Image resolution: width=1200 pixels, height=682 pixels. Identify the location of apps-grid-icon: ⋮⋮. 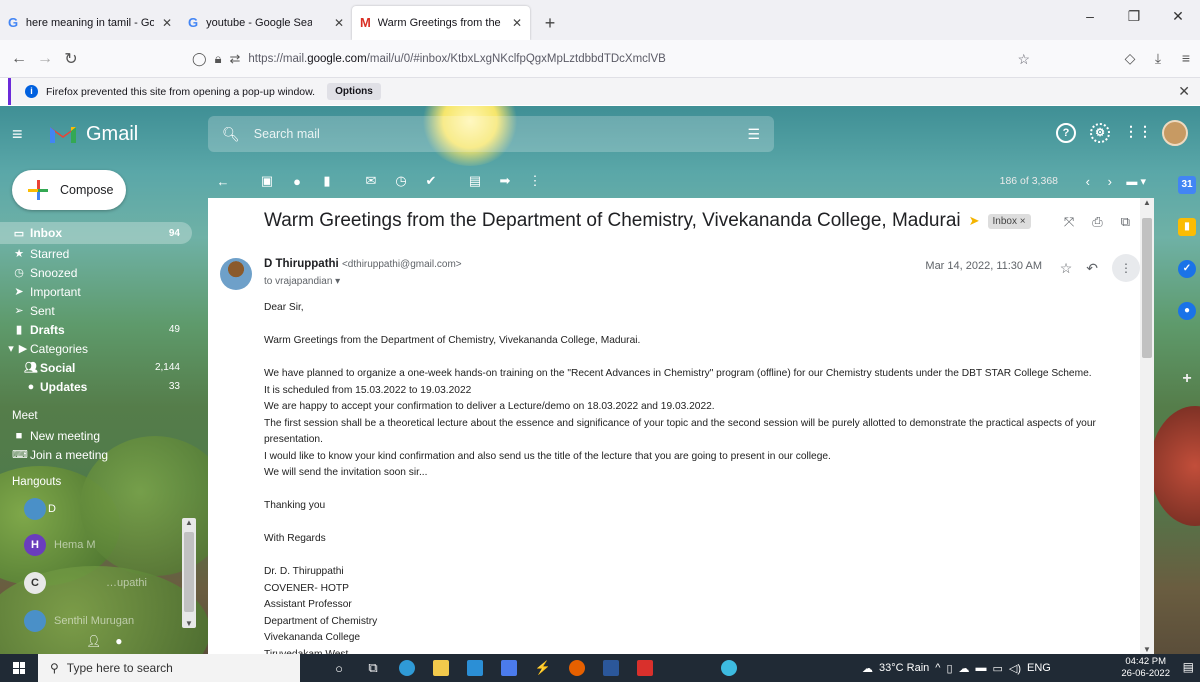
(1138, 133).